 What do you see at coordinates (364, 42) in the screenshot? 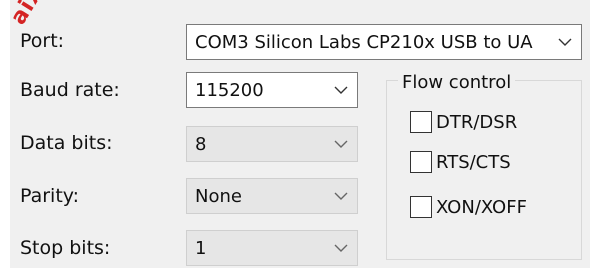
I see `port-value: COM3 Silicon Labs CP210x USB to UA` at bounding box center [364, 42].